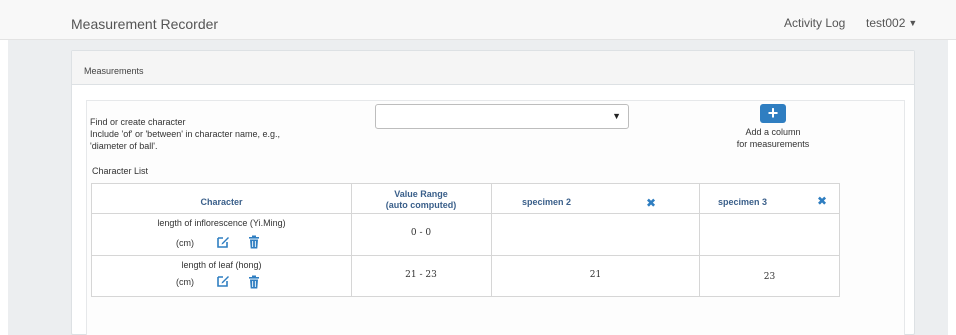  I want to click on column-header-value-range: Value Range (auto computed), so click(421, 200).